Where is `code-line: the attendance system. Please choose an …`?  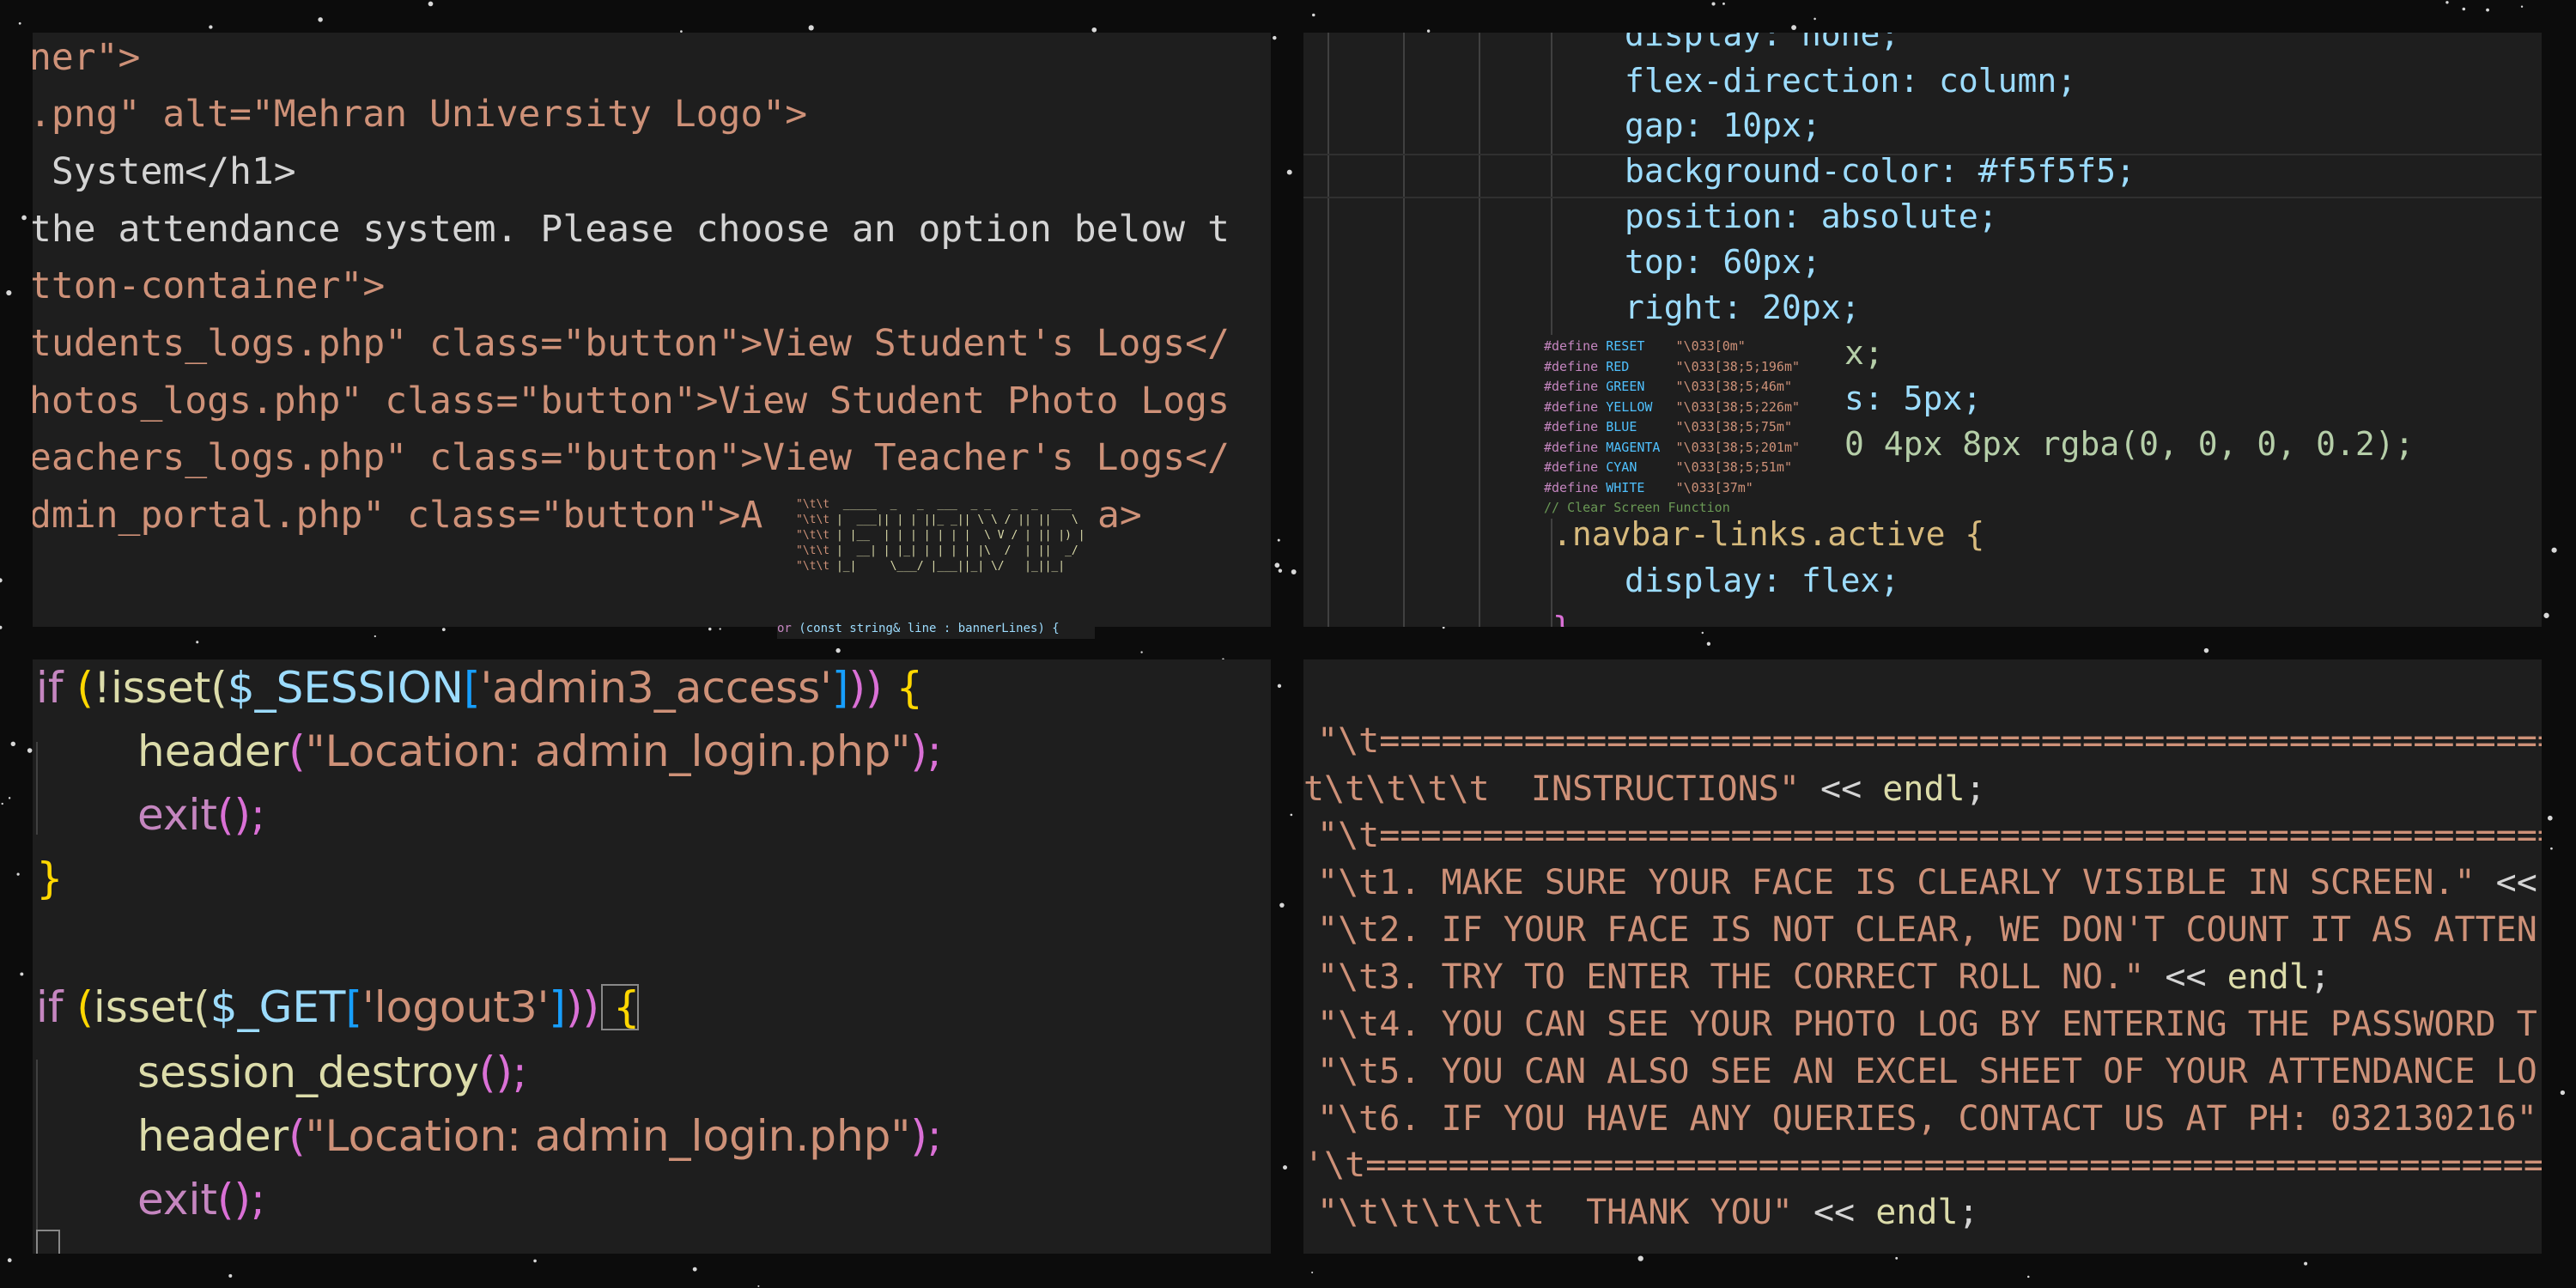 code-line: the attendance system. Please choose an … is located at coordinates (631, 229).